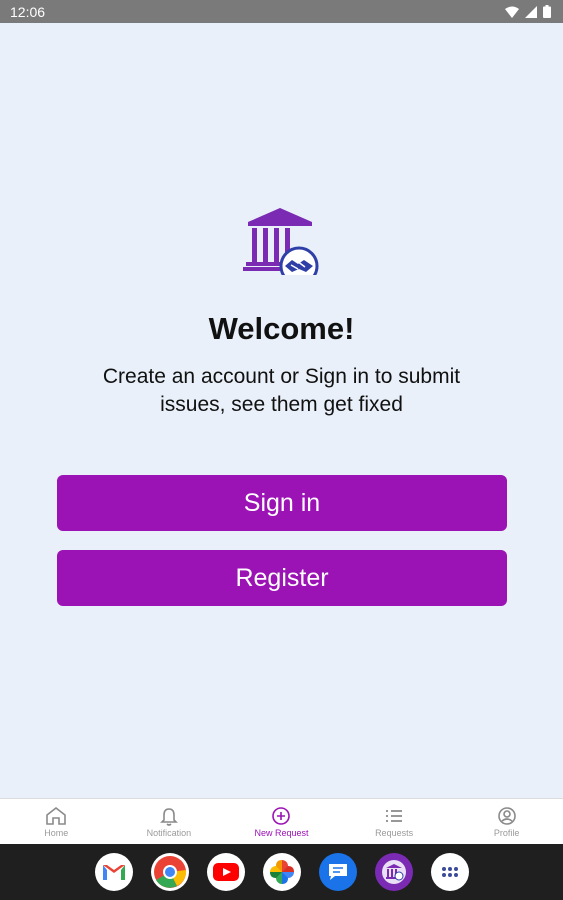  Describe the element at coordinates (394, 816) in the screenshot. I see `list-icon` at that location.